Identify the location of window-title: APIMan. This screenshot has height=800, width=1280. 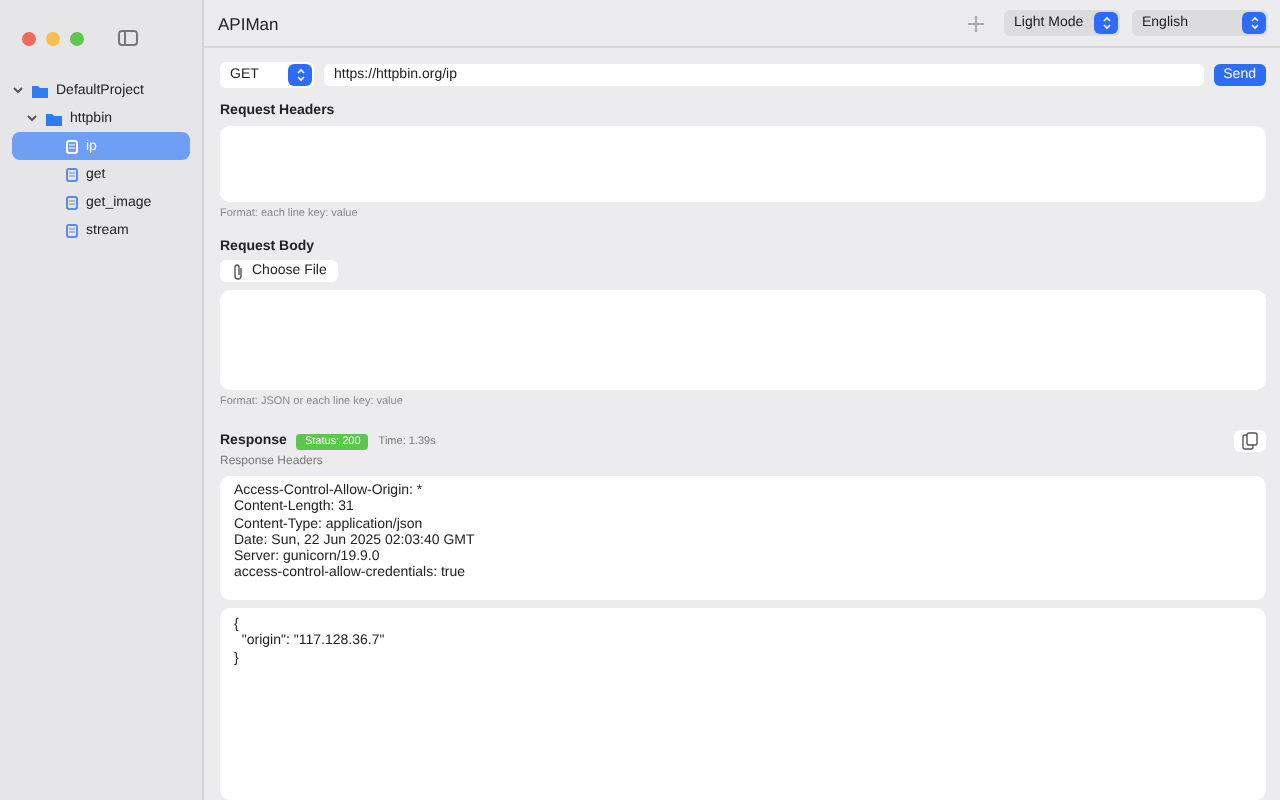
(249, 23).